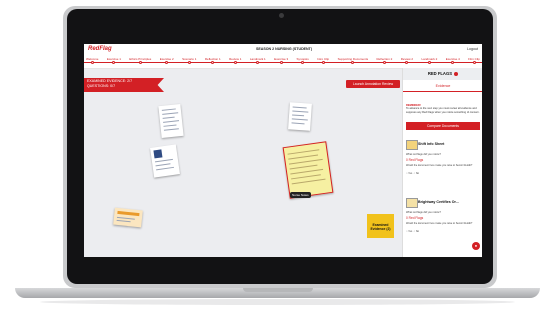 This screenshot has width=553, height=313. Describe the element at coordinates (283, 258) in the screenshot. I see `bottom-bar` at that location.